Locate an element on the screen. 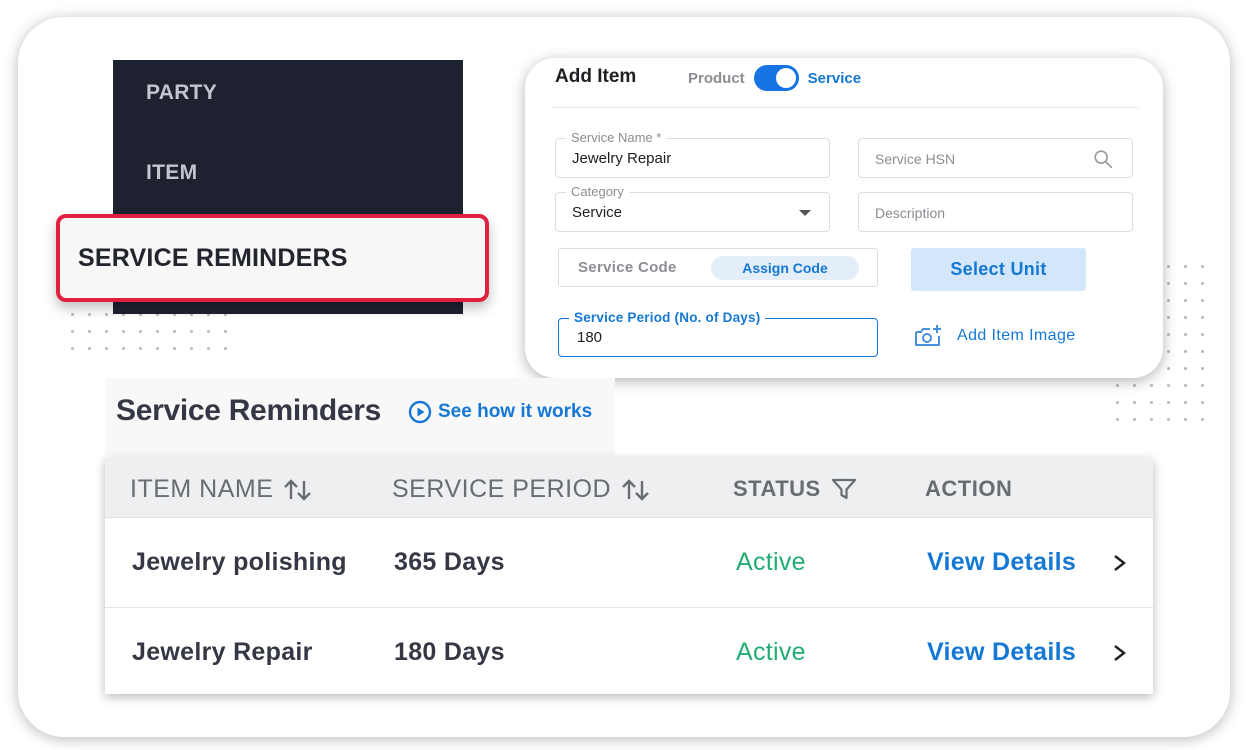 This screenshot has height=750, width=1250. card-title: Add Item is located at coordinates (596, 76).